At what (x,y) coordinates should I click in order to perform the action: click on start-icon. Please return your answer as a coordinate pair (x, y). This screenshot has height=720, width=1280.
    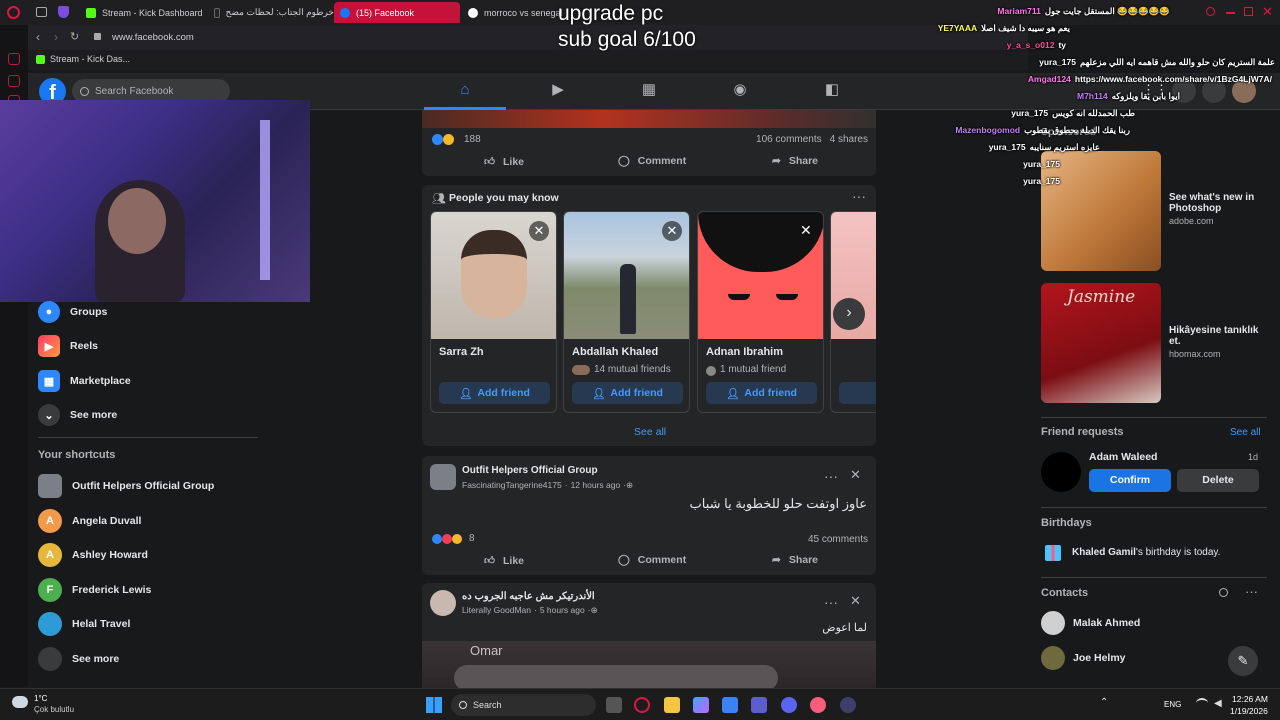
    Looking at the image, I should click on (434, 705).